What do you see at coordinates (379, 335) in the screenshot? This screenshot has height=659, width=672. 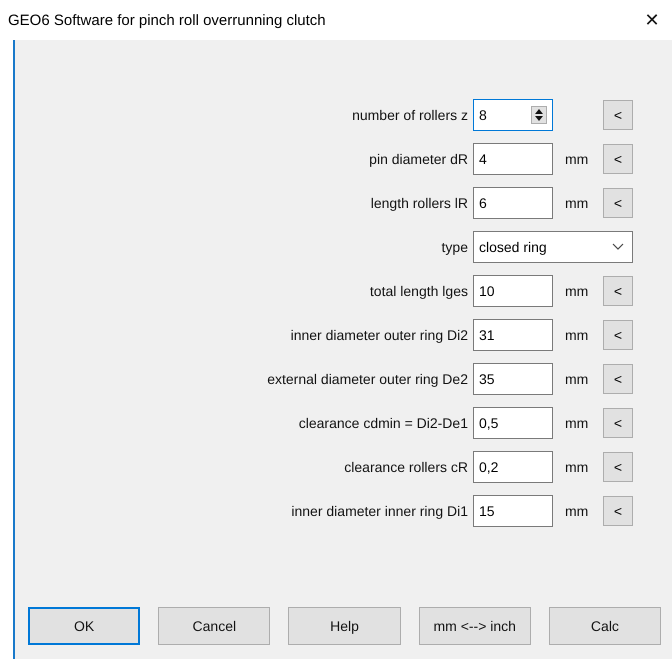 I see `field-label: inner diameter outer ring Di2` at bounding box center [379, 335].